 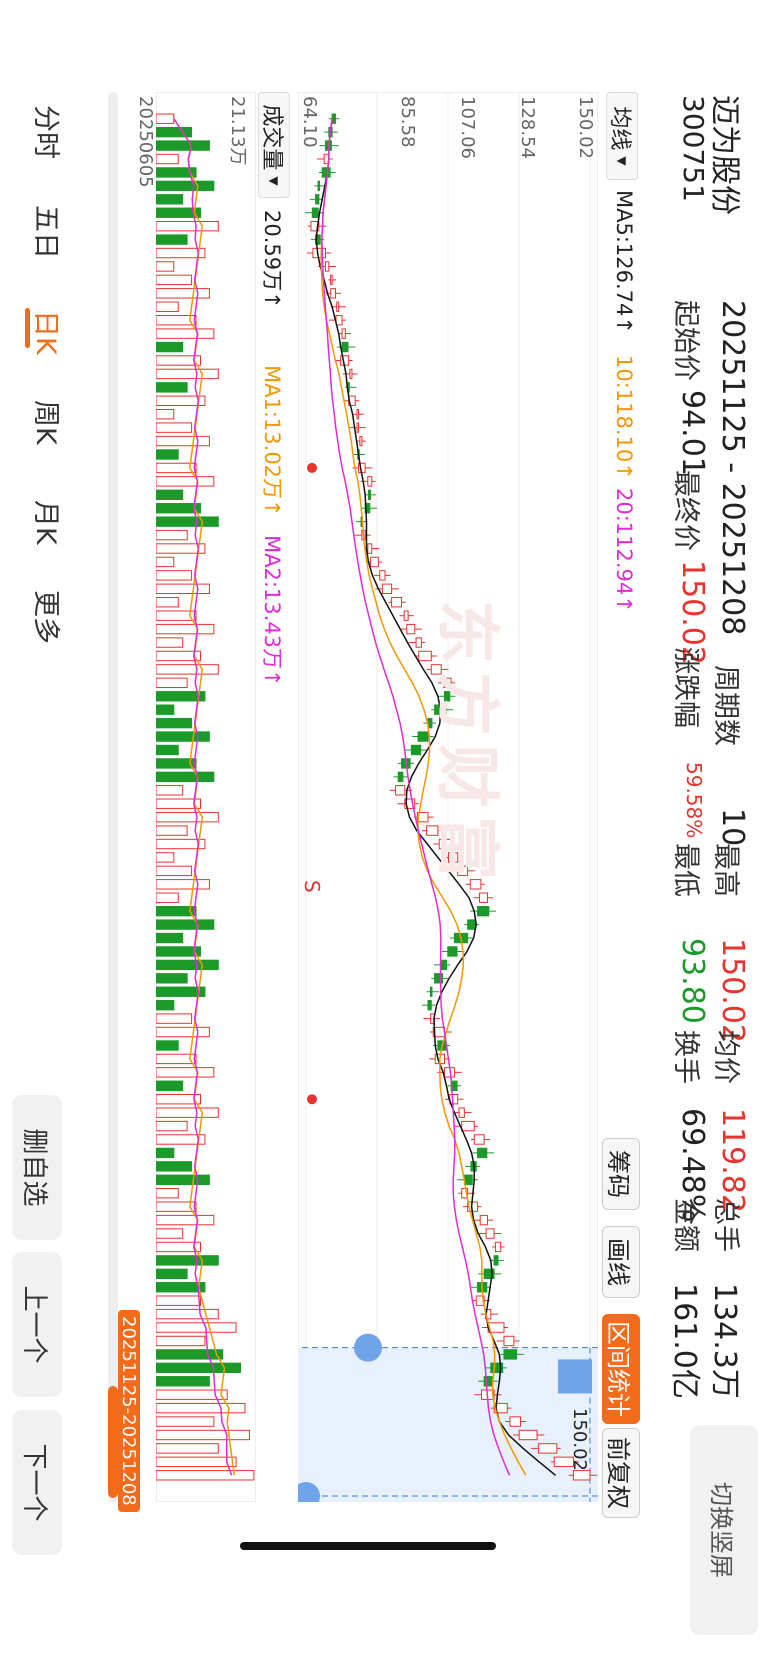 I want to click on chips-button: 筹码, so click(x=621, y=1174).